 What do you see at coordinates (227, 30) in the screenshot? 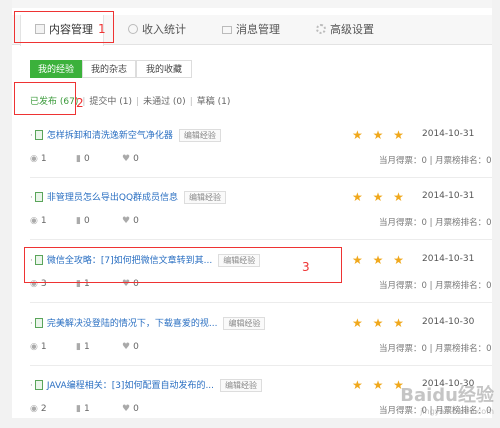
I see `mail-icon` at bounding box center [227, 30].